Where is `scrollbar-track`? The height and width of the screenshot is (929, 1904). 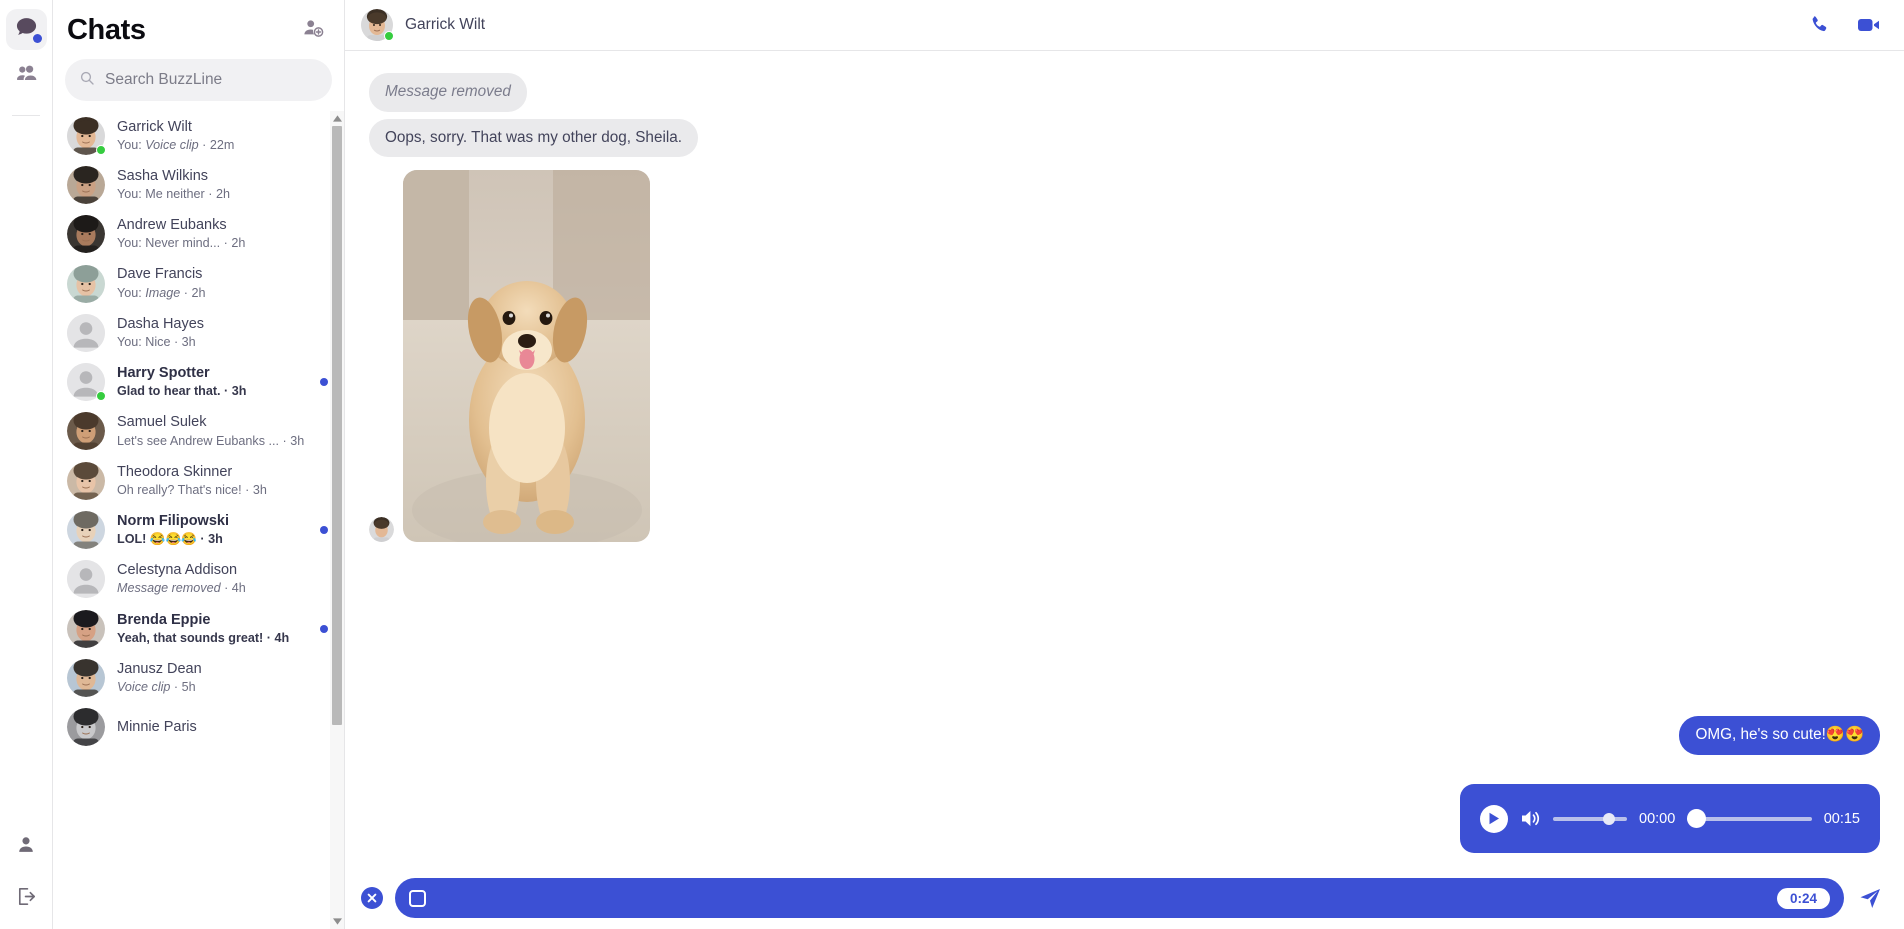
scrollbar-track is located at coordinates (337, 520).